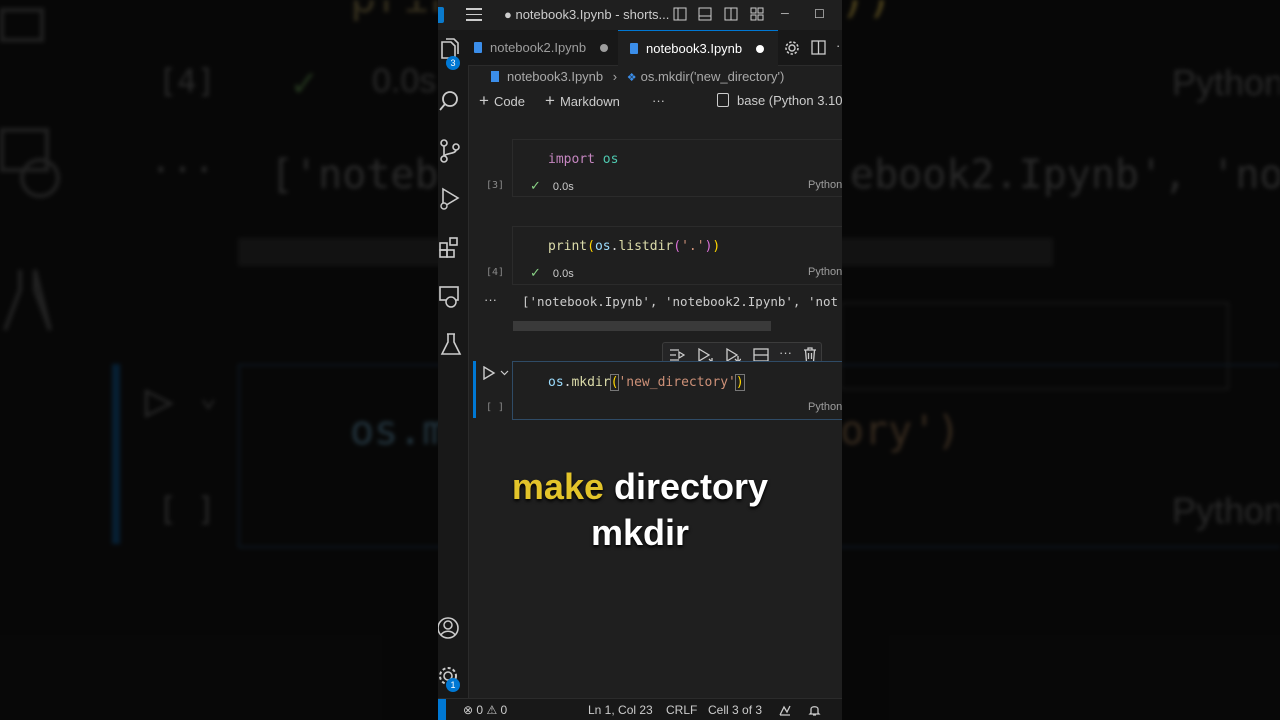  Describe the element at coordinates (634, 246) in the screenshot. I see `cell-2-code: print(os.listdir('.'))` at that location.